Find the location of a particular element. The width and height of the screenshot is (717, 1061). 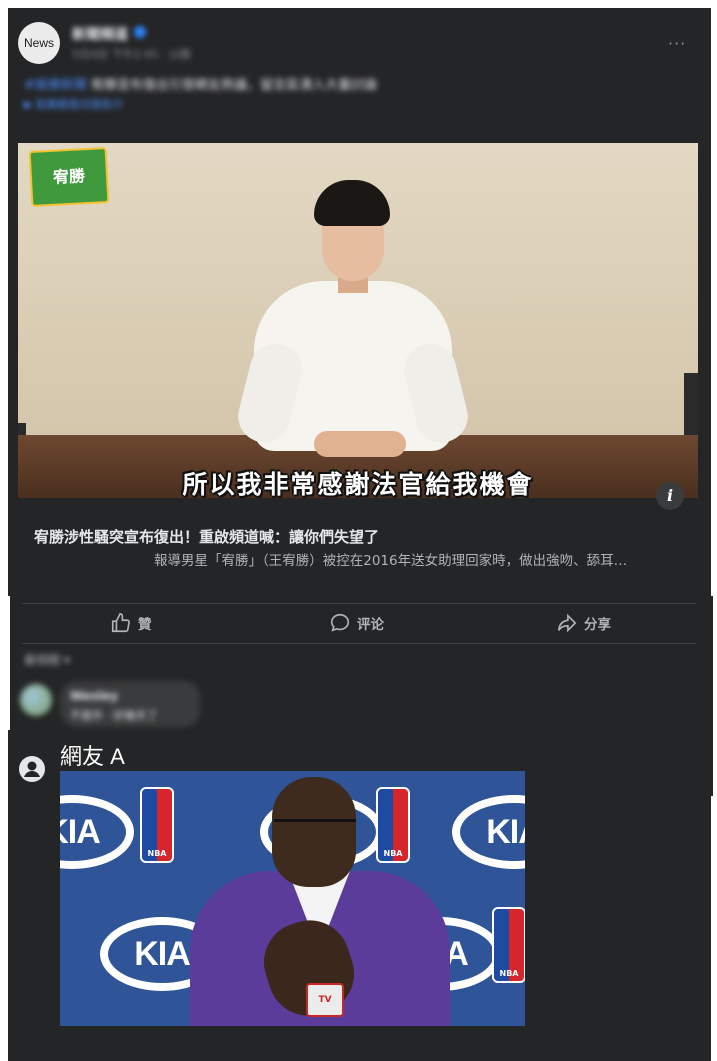

commenter-name: Wesley is located at coordinates (94, 696).